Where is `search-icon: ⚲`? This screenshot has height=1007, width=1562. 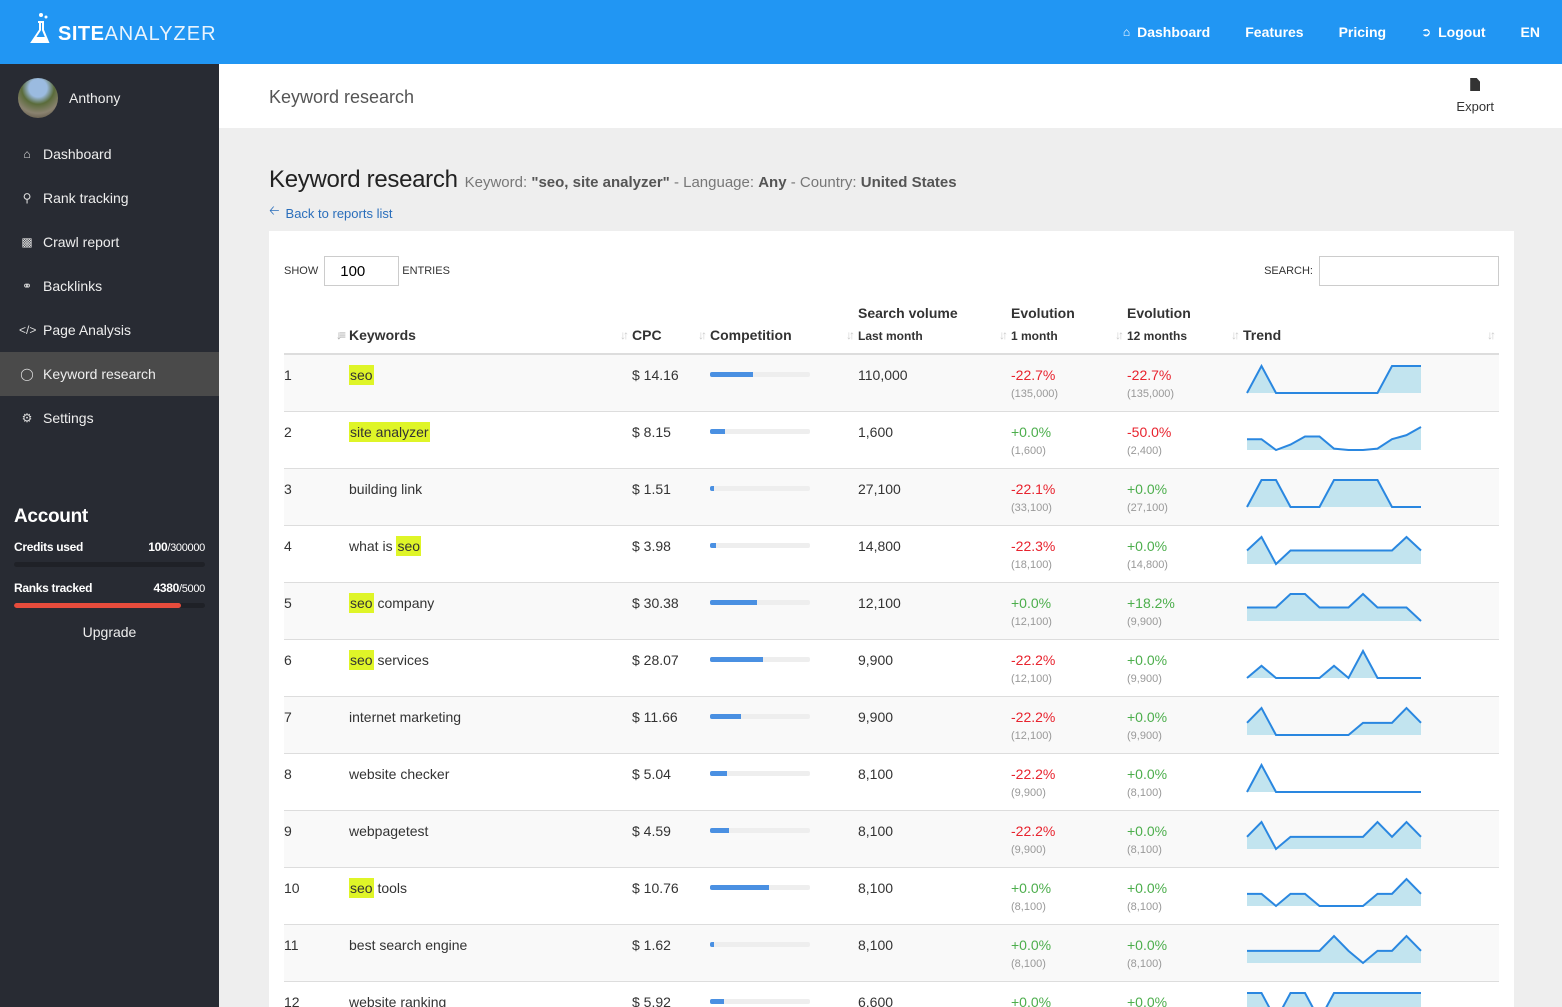
search-icon: ⚲ is located at coordinates (27, 198).